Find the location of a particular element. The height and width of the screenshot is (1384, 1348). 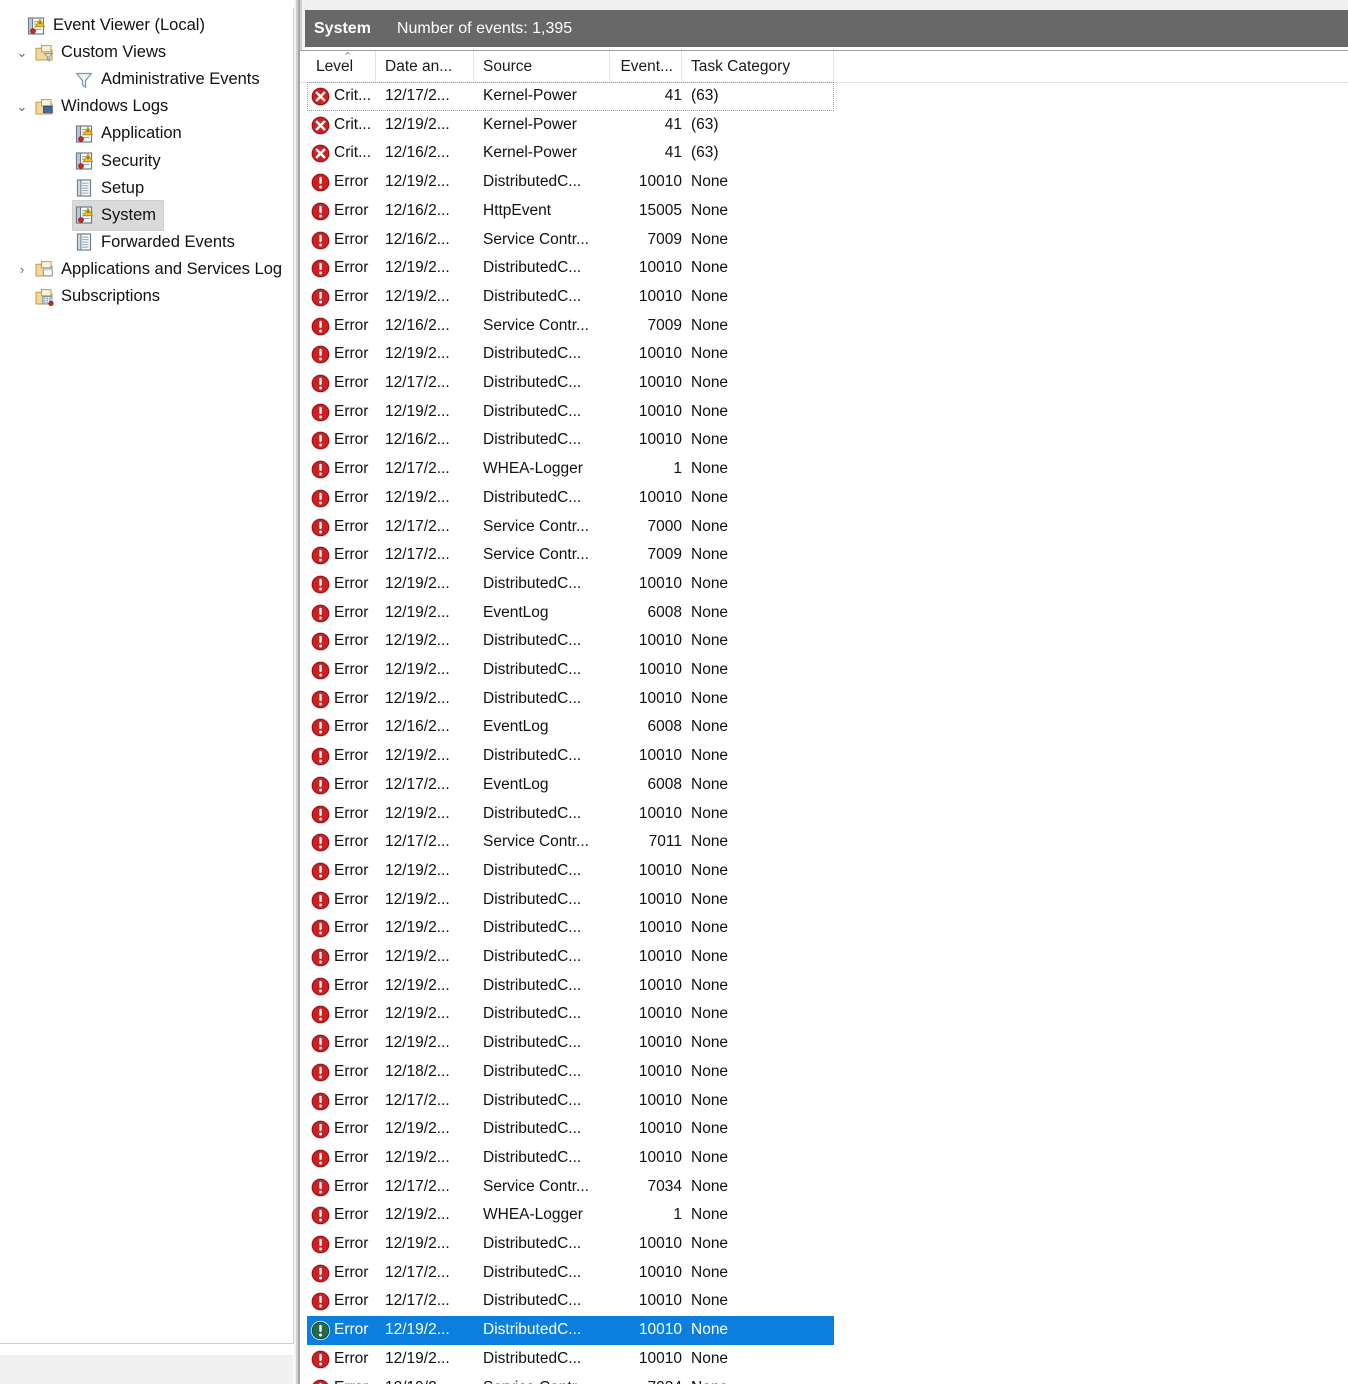

table-row: Error 12/16/2... HttpEvent 15005 None is located at coordinates (824, 211).